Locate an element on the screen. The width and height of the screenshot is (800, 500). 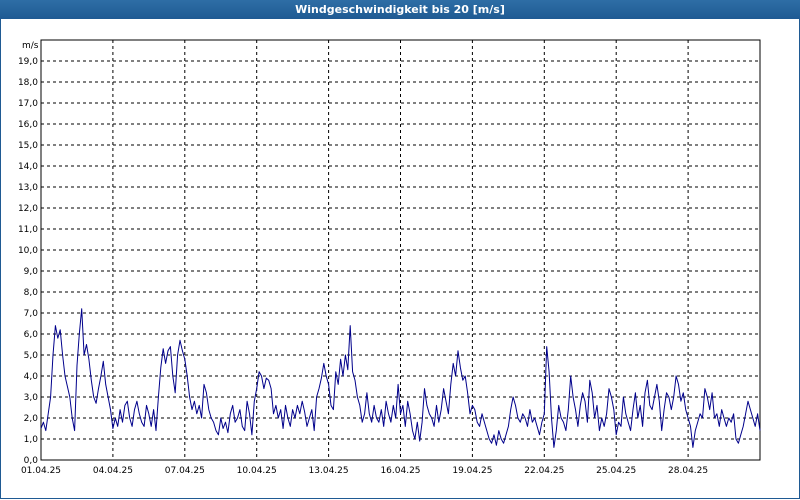
y-tick-label: 14,0 is located at coordinates (28, 167).